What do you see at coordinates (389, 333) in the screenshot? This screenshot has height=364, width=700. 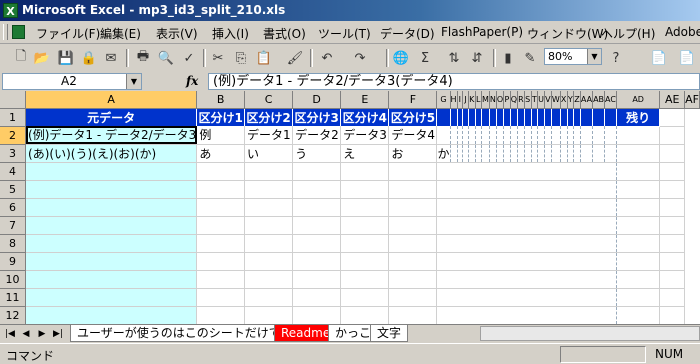 I see `sheet-tab-moji: 文字` at bounding box center [389, 333].